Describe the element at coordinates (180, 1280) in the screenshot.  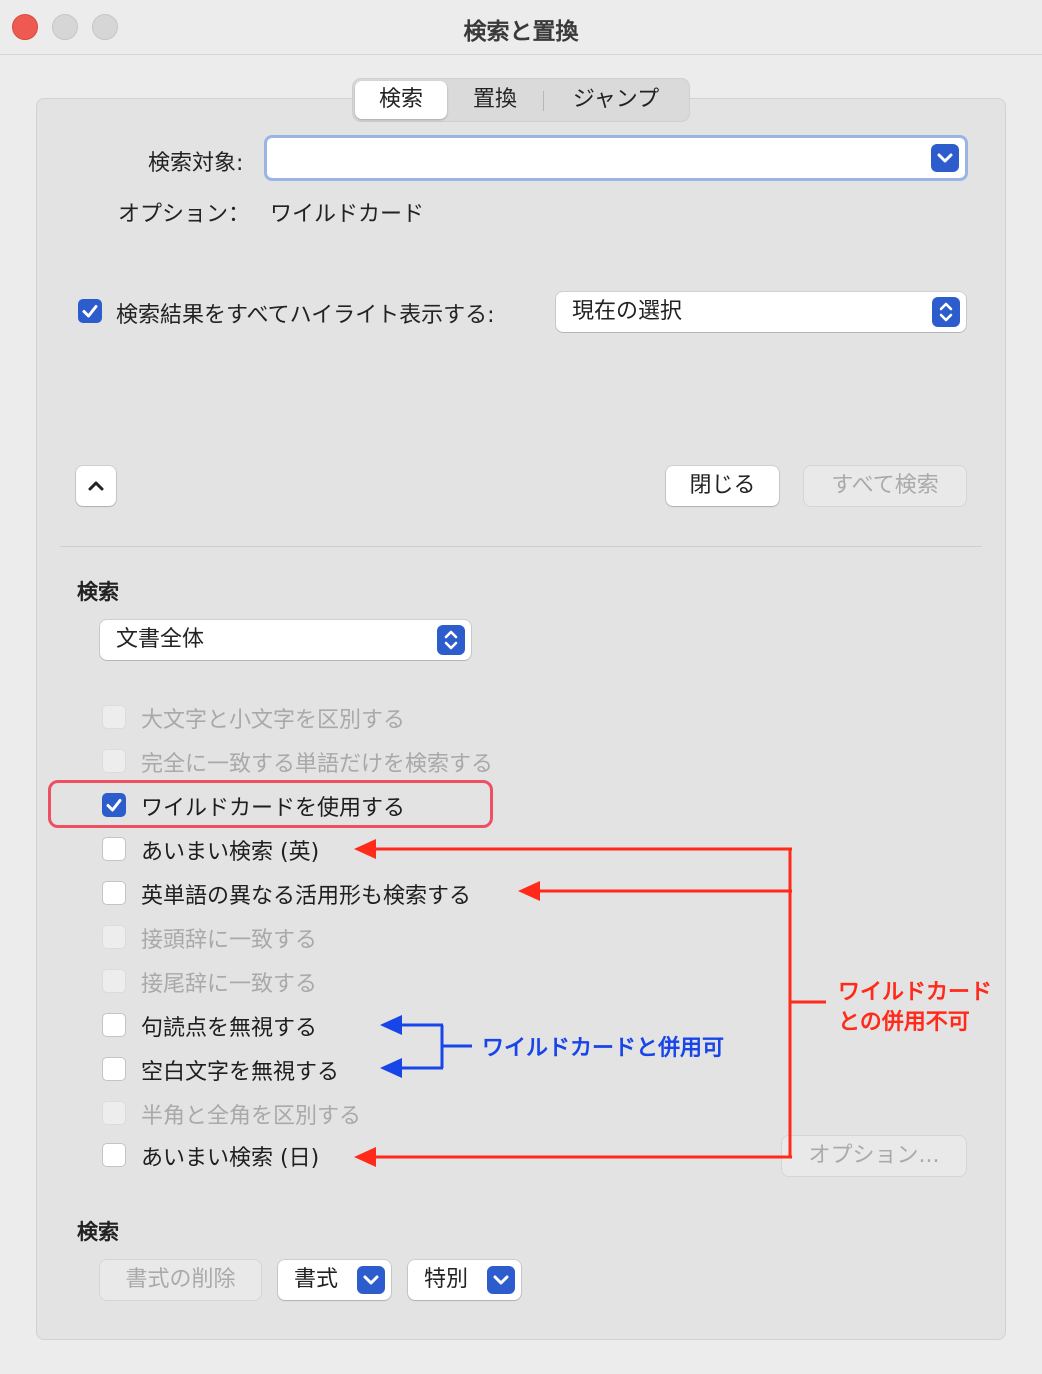
I see `clear-format-button: 書式の削除` at that location.